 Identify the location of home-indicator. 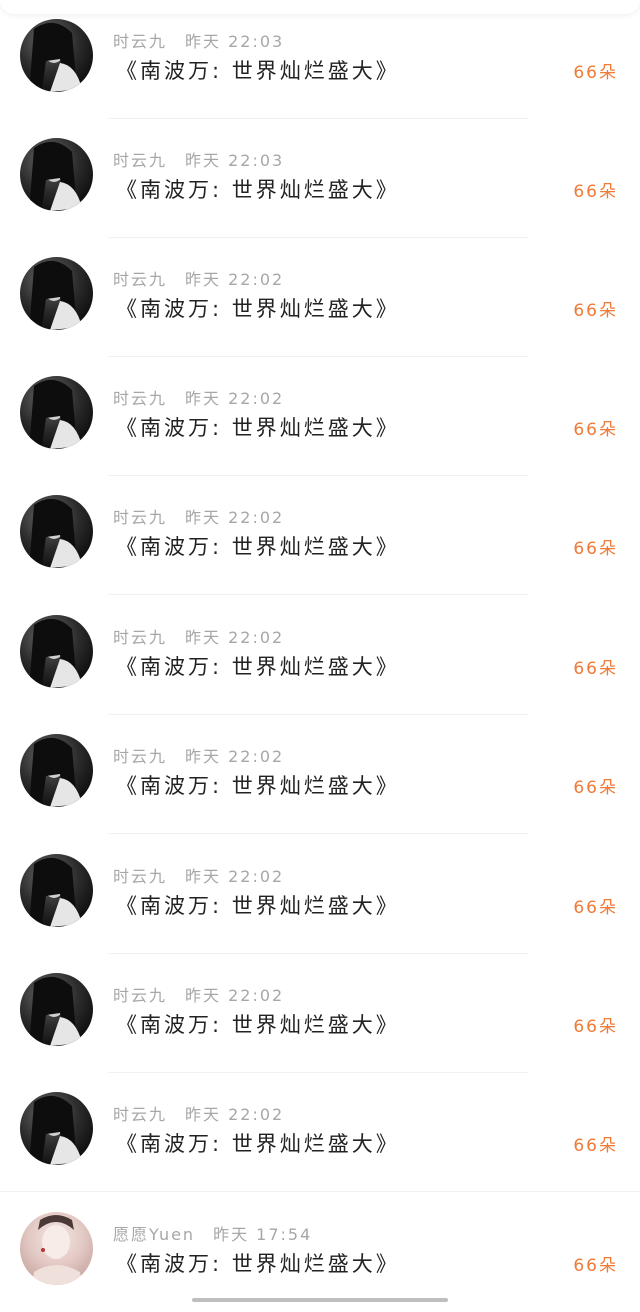
(320, 1300).